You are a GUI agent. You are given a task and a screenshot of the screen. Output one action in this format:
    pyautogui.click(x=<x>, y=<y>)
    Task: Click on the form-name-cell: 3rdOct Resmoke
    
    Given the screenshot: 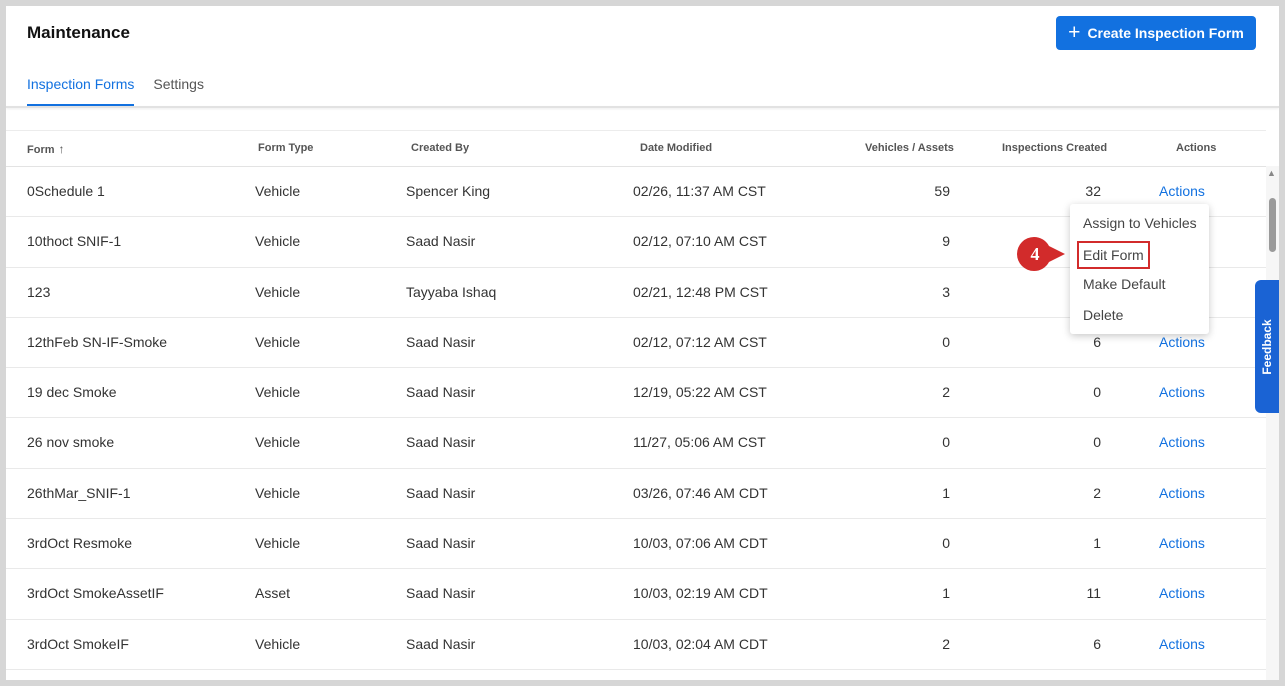 What is the action you would take?
    pyautogui.click(x=80, y=543)
    